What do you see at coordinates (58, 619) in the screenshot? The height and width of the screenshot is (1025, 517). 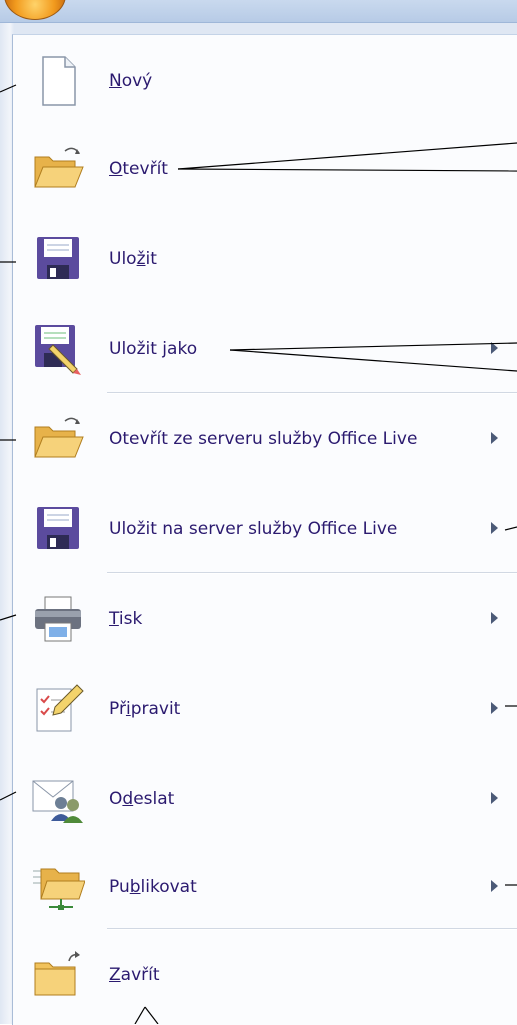 I see `printer-icon` at bounding box center [58, 619].